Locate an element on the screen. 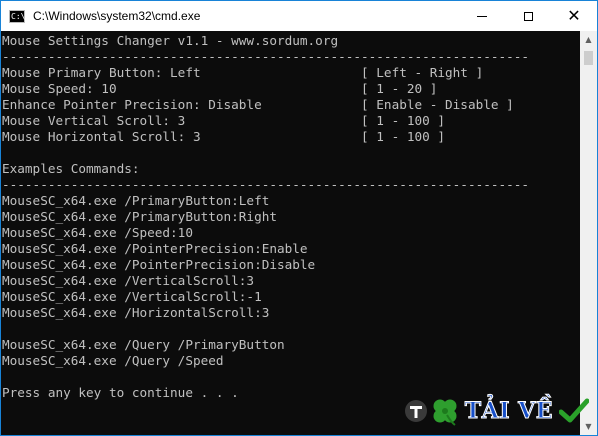  console-line: Press any key to continue . . . is located at coordinates (120, 392).